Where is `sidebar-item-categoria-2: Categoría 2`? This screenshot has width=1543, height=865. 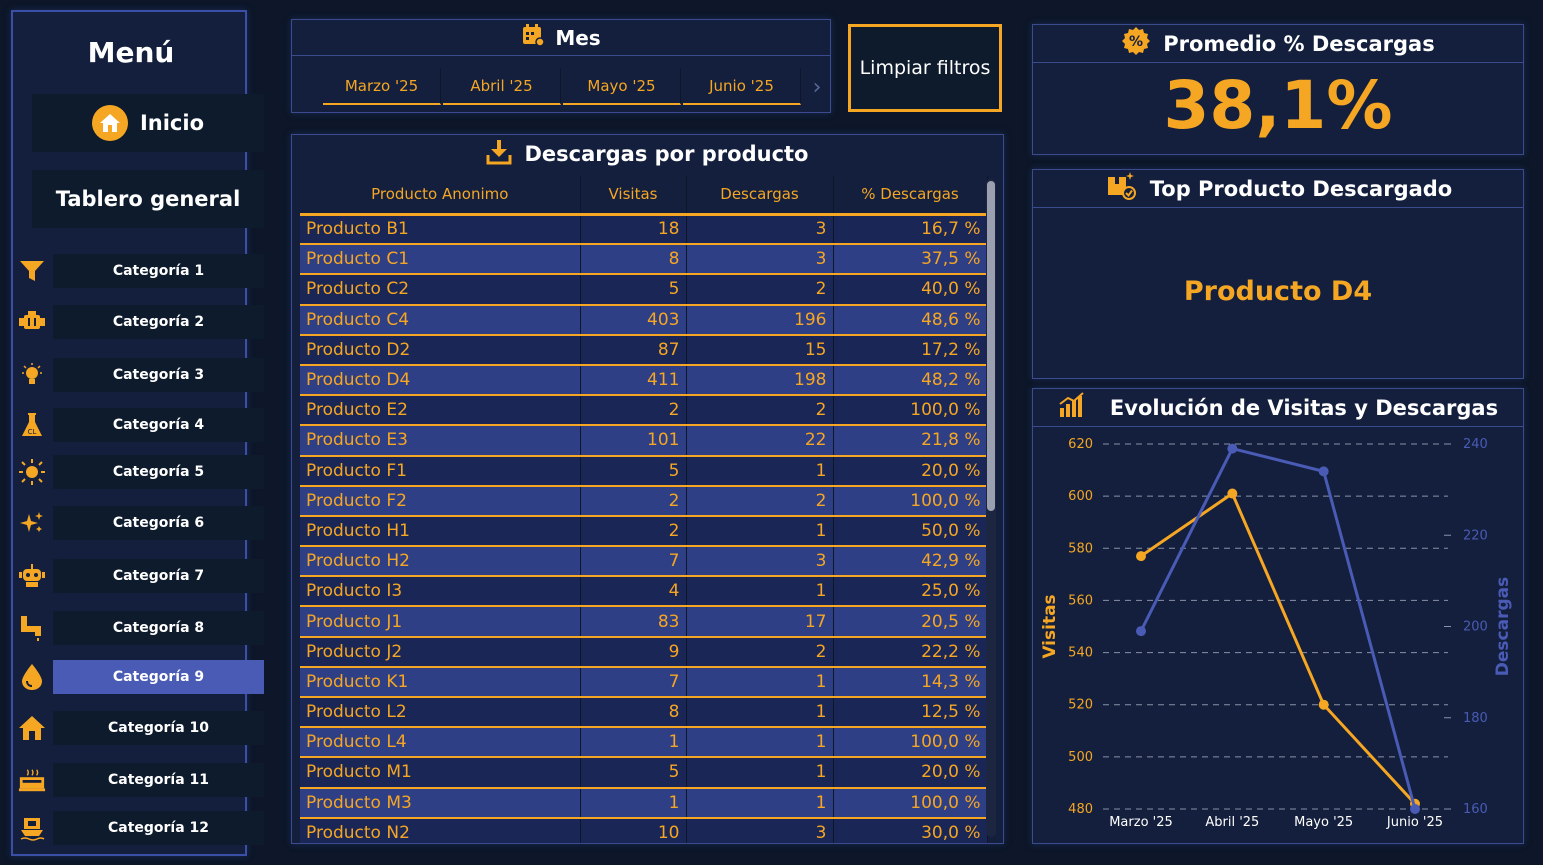
sidebar-item-categoria-2: Categoría 2 is located at coordinates (158, 322).